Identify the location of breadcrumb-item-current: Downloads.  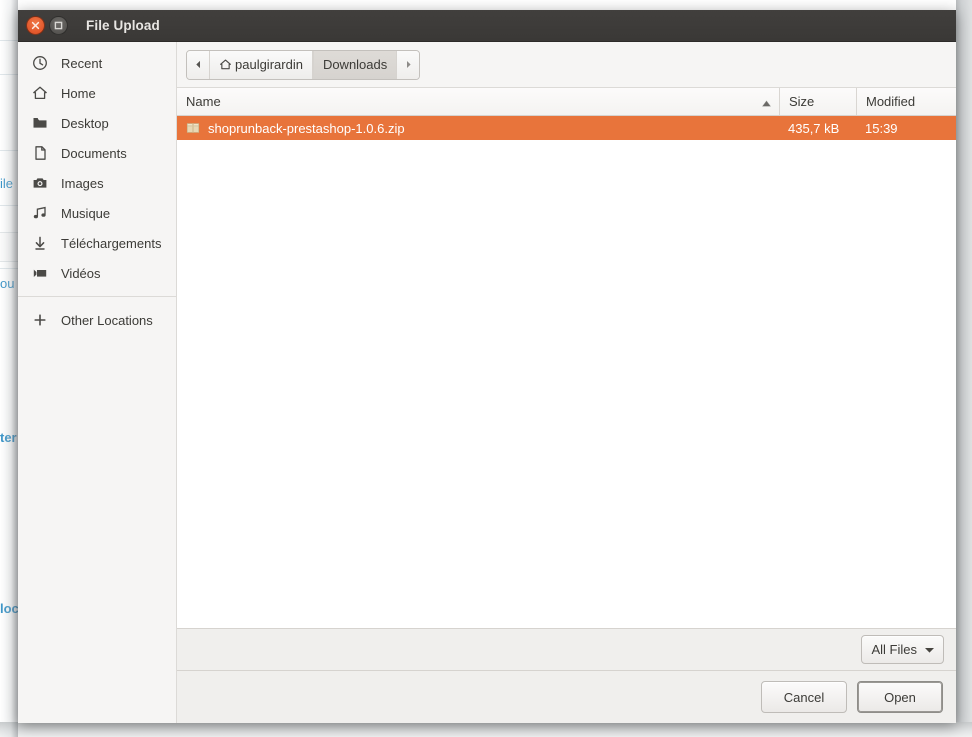
(355, 64).